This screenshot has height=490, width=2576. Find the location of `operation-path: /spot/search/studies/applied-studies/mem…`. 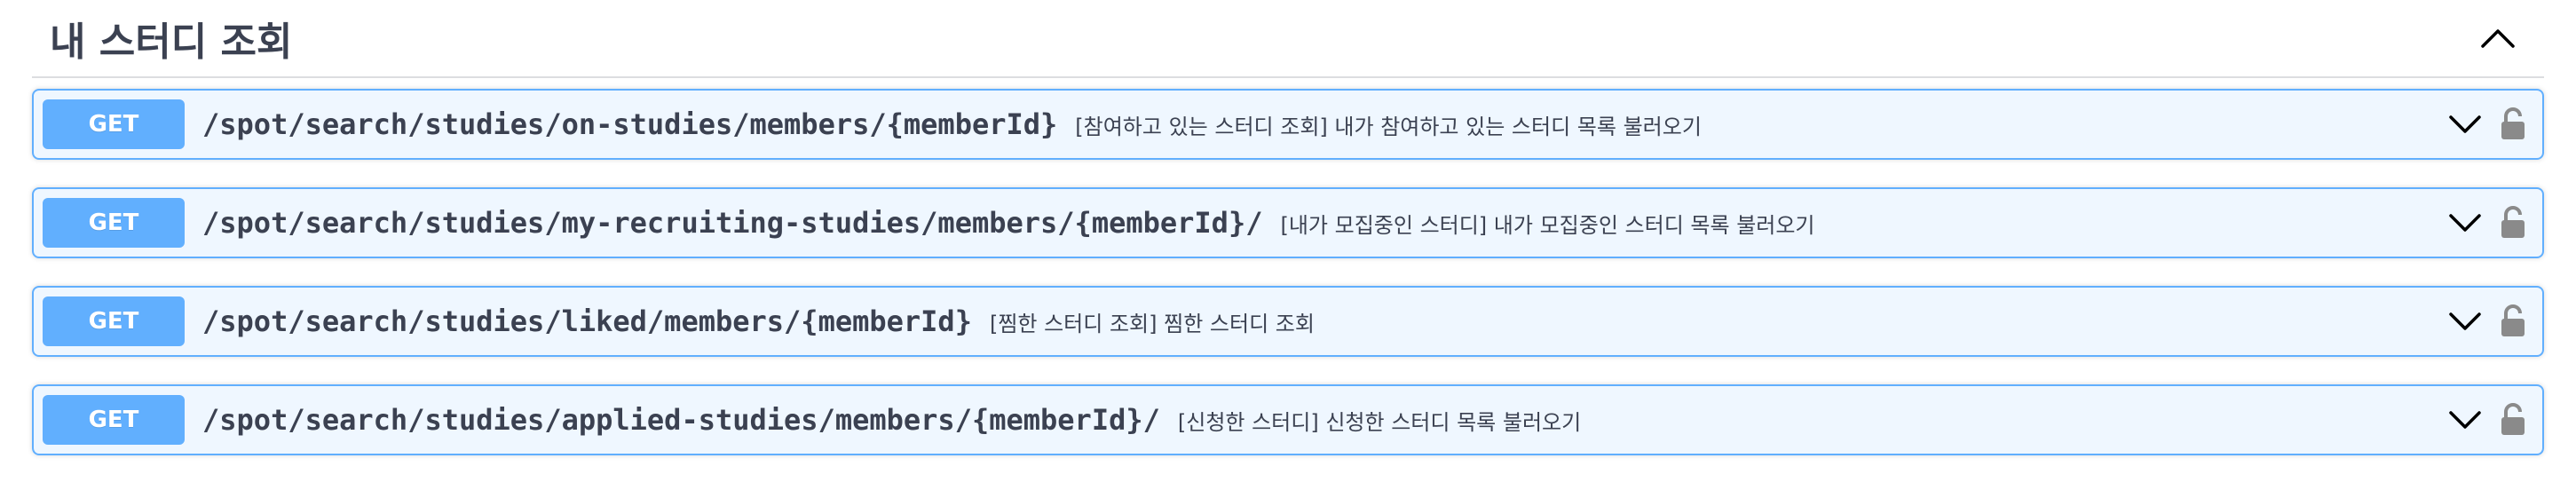

operation-path: /spot/search/studies/applied-studies/mem… is located at coordinates (681, 420).